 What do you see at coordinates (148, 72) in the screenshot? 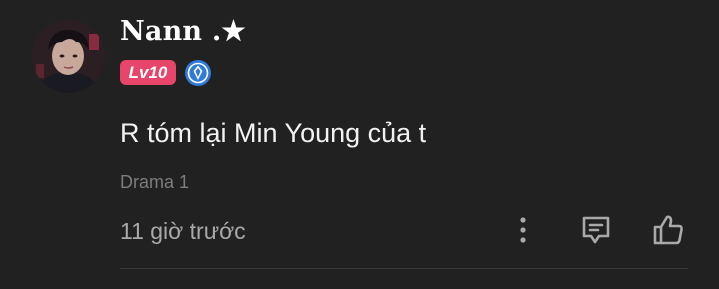
I see `level-badge: Lv10` at bounding box center [148, 72].